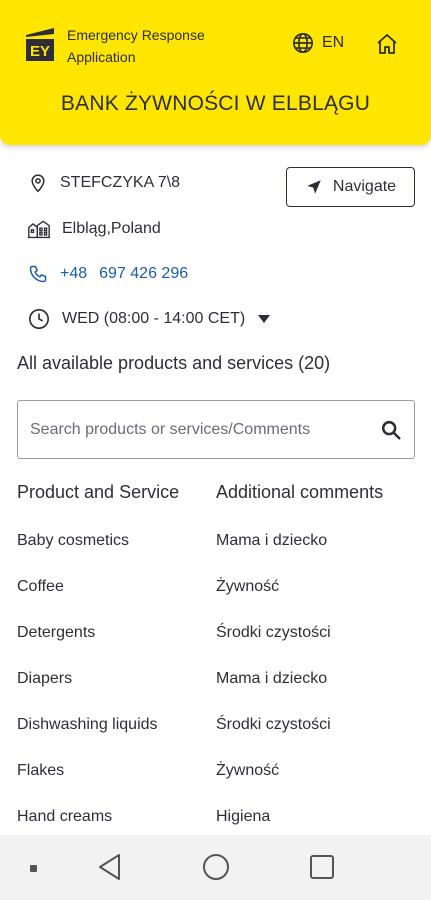 This screenshot has width=431, height=900. I want to click on table-header: Product and Service Additional comments, so click(217, 495).